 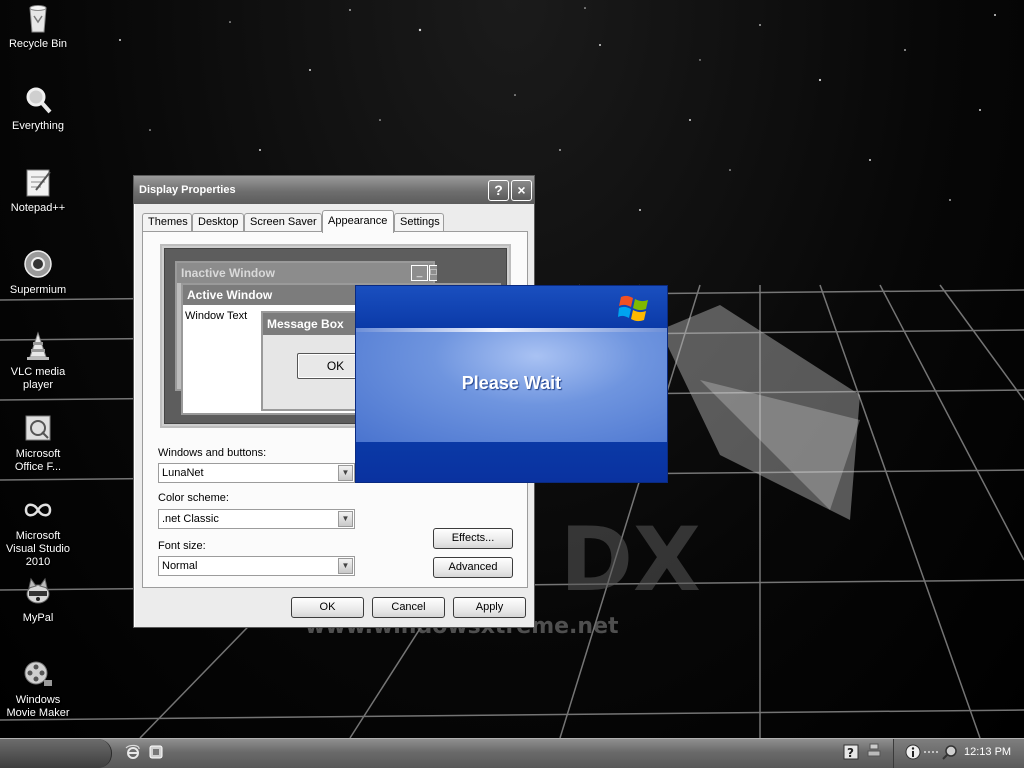 What do you see at coordinates (633, 308) in the screenshot?
I see `windows-flag-icon` at bounding box center [633, 308].